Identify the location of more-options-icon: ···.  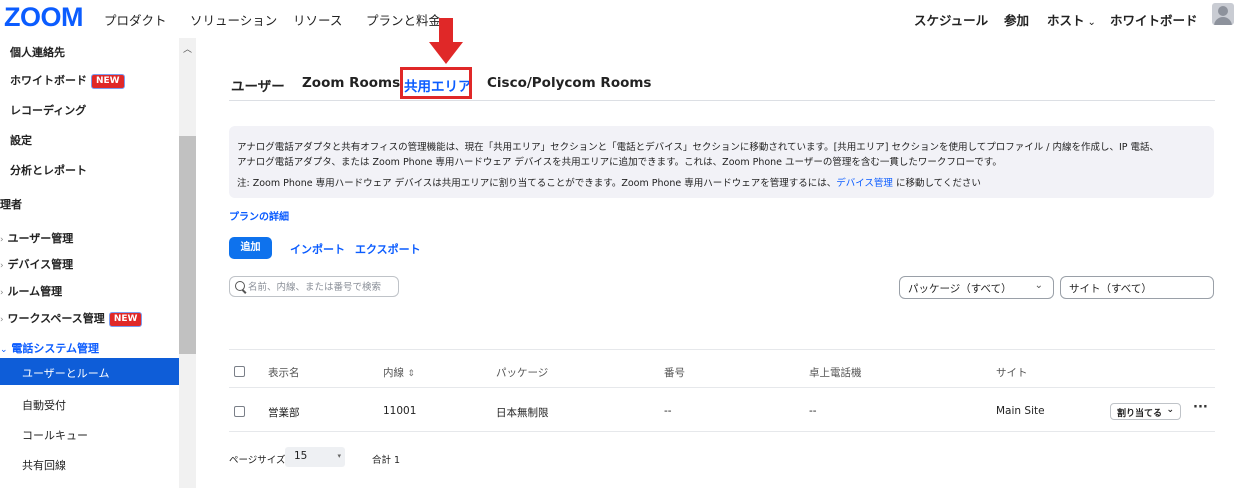
(1200, 407).